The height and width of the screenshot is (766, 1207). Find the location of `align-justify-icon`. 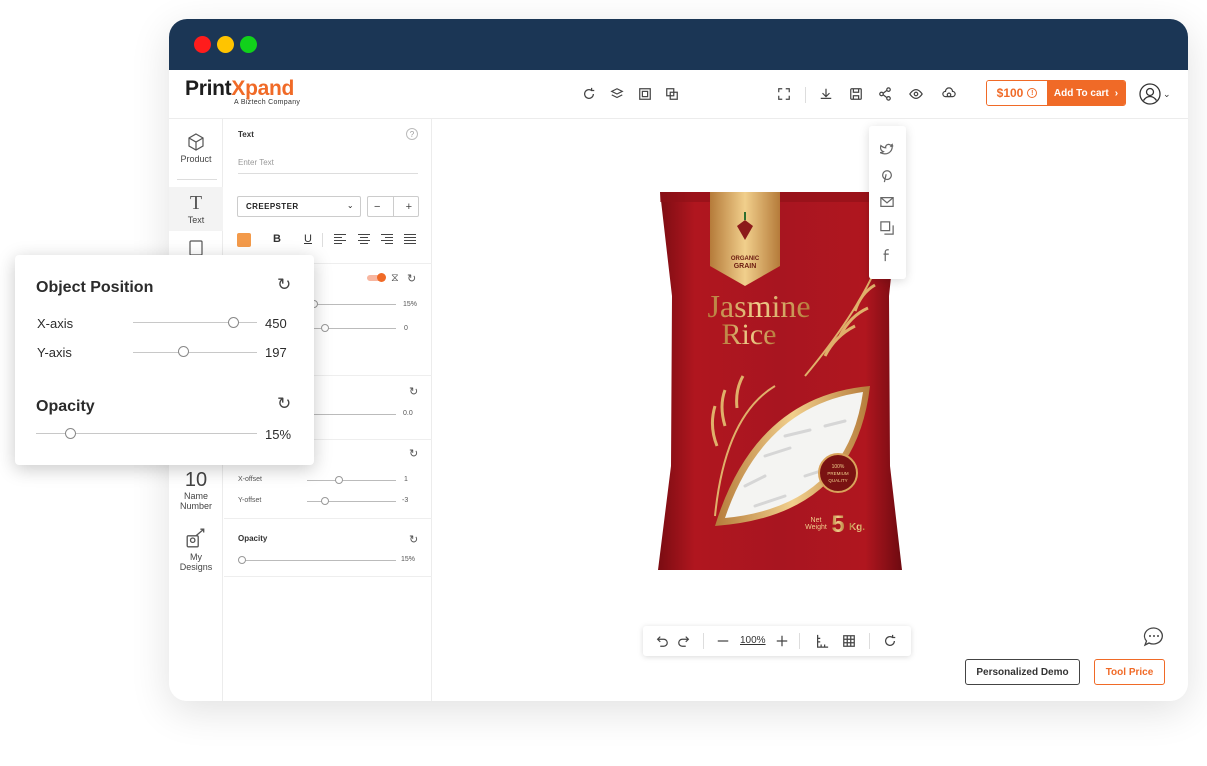

align-justify-icon is located at coordinates (410, 239).